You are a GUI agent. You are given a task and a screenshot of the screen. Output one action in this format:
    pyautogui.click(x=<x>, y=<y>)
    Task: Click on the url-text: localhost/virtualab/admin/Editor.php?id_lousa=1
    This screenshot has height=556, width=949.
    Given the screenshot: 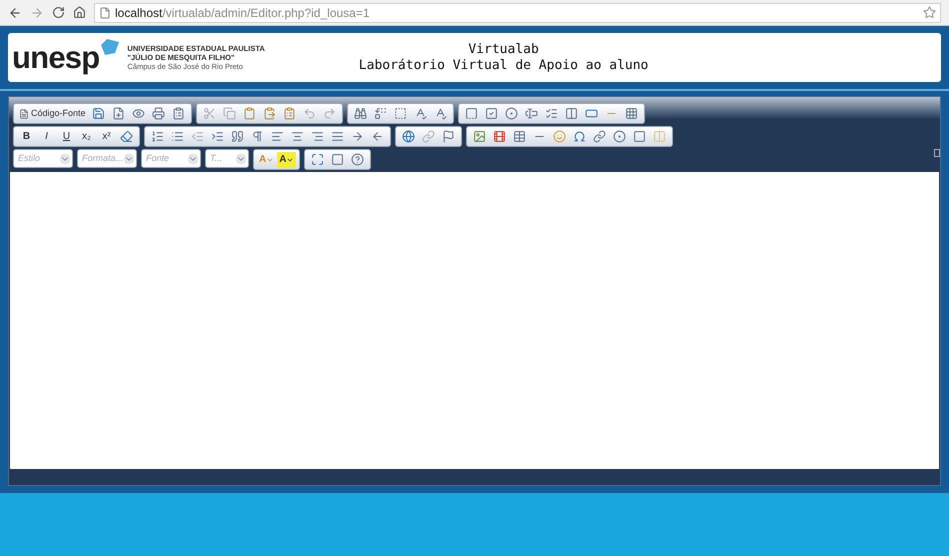 What is the action you would take?
    pyautogui.click(x=242, y=13)
    